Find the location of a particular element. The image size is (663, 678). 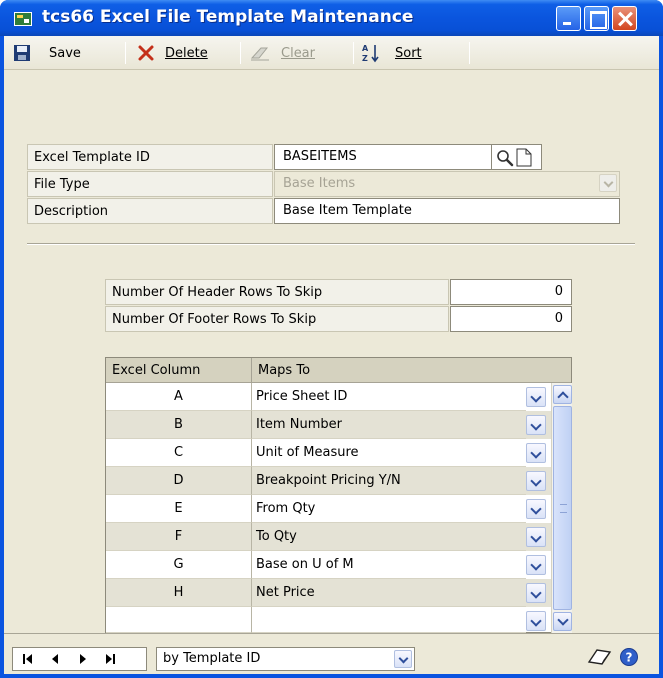

record-navigator is located at coordinates (79, 659).